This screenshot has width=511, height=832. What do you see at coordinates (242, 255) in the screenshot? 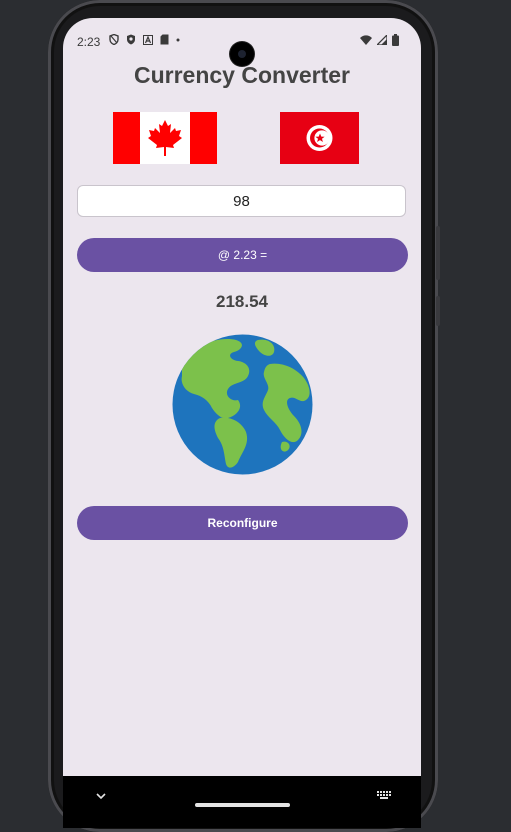
I see `convert-button: @ 2.23 =` at bounding box center [242, 255].